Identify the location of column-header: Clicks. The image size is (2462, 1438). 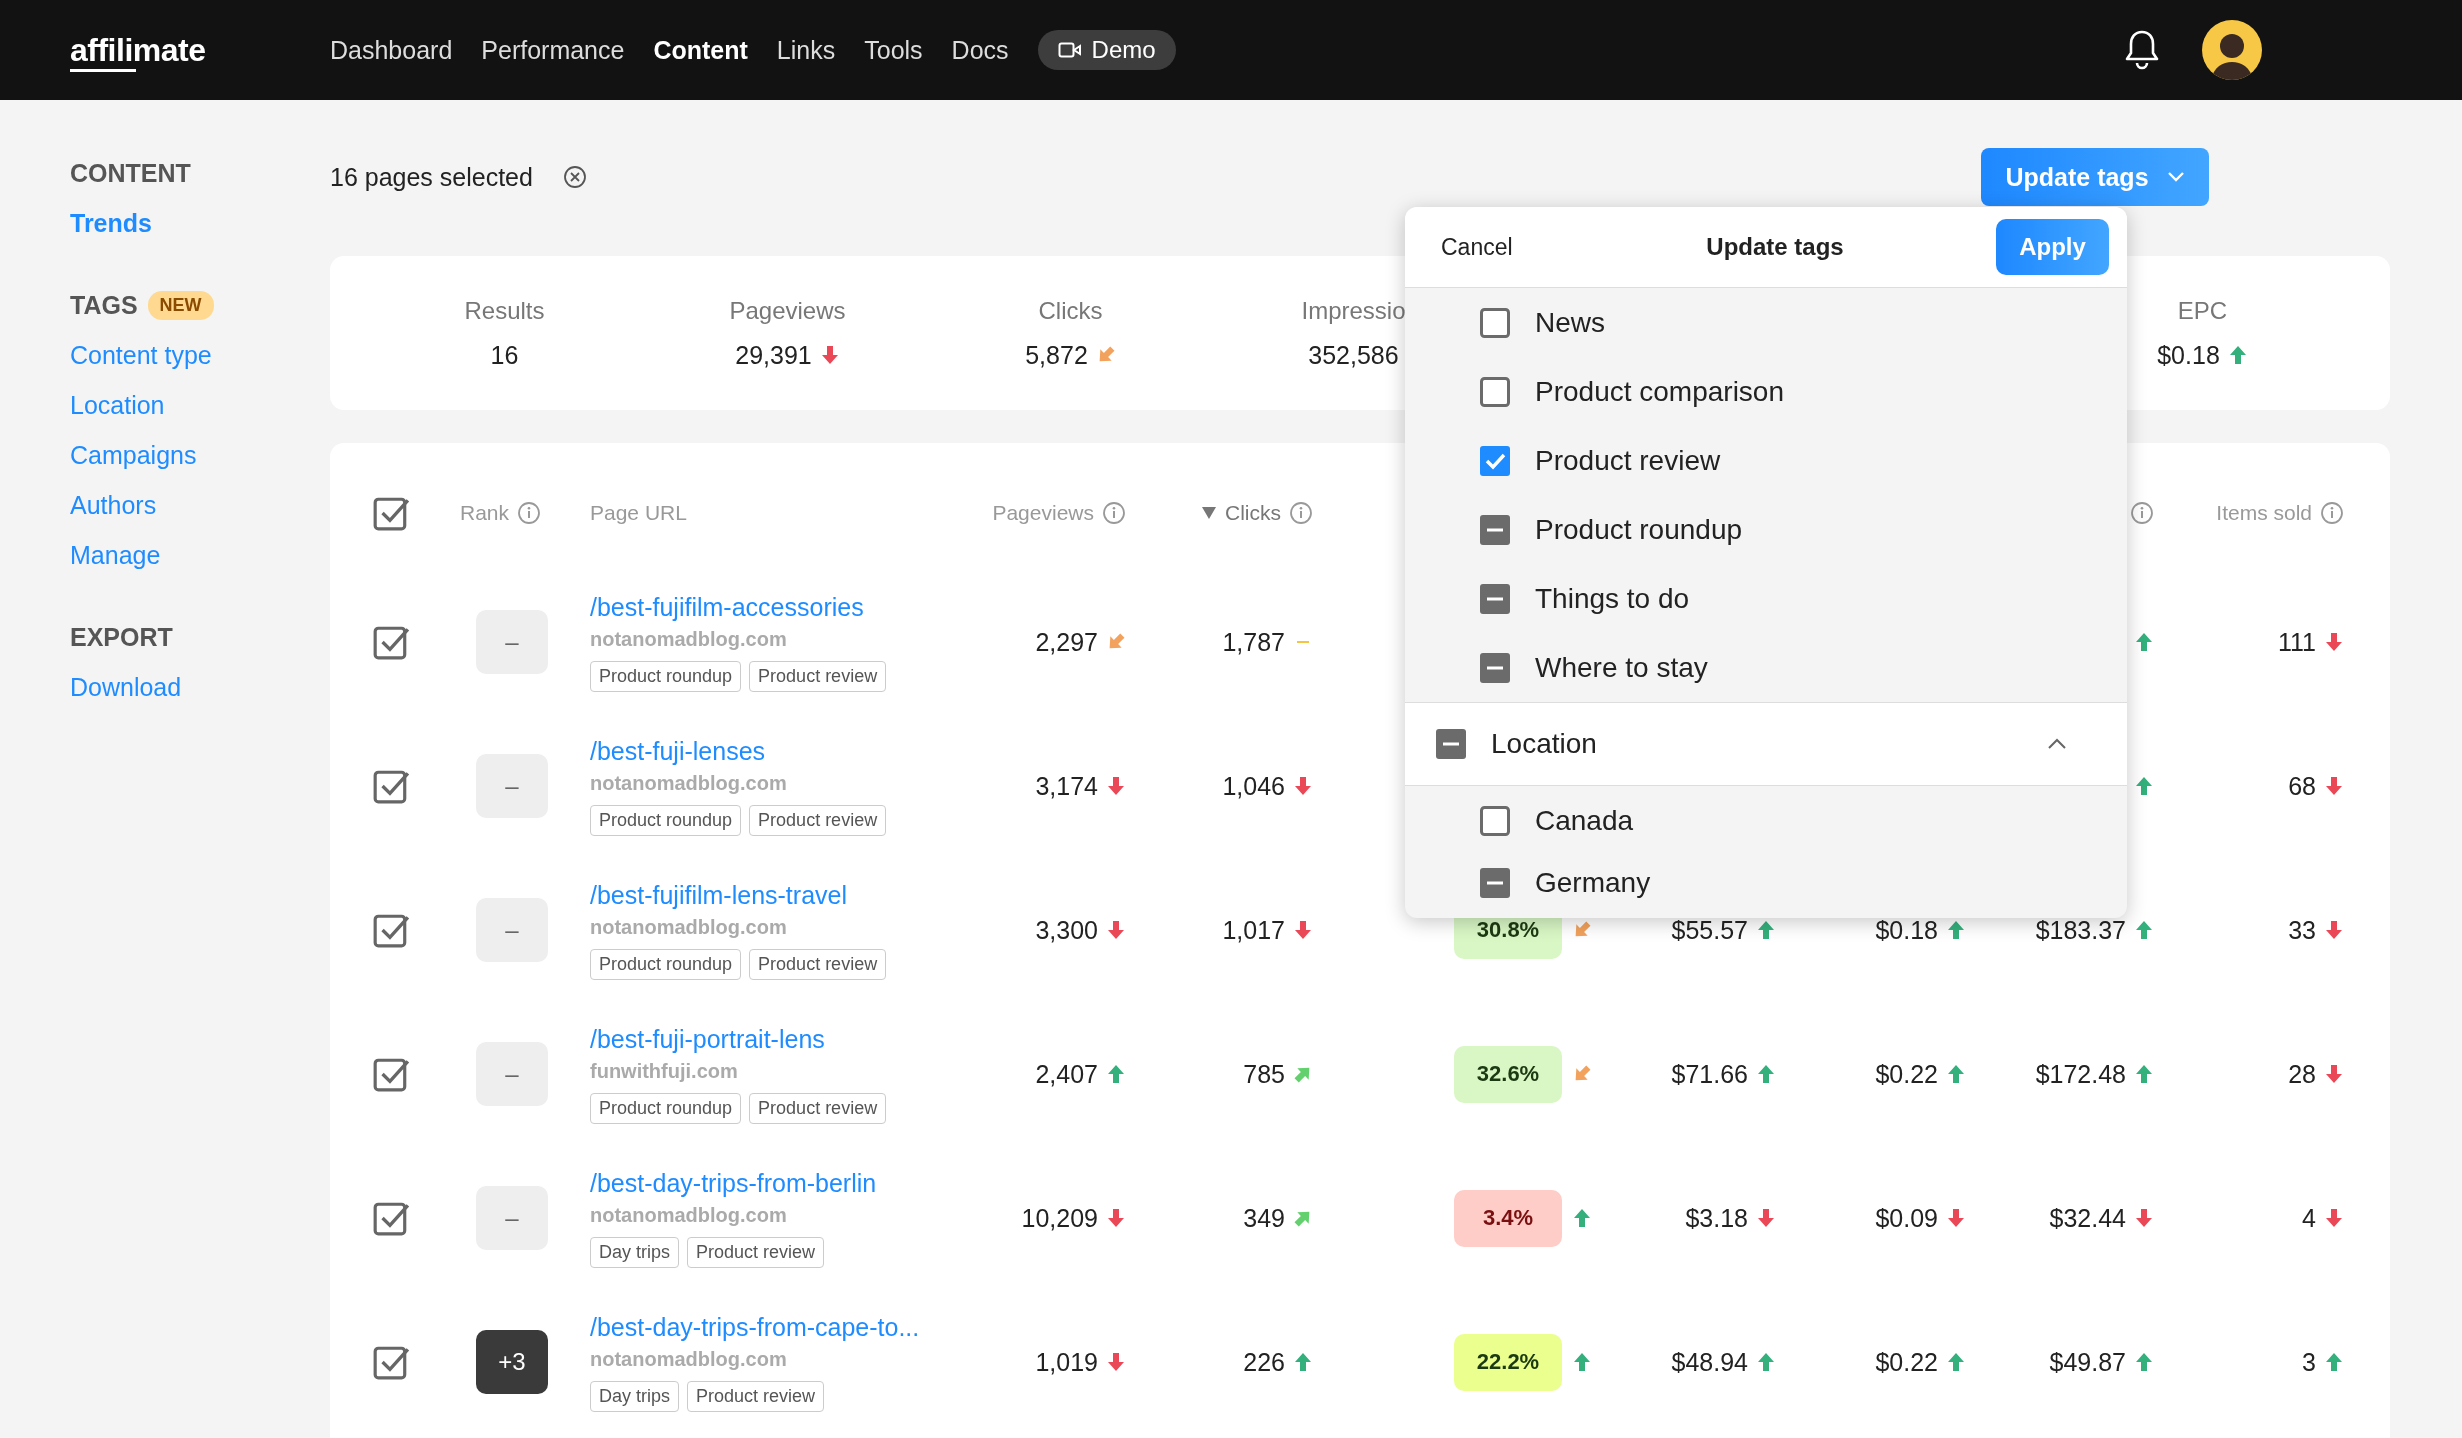
(1253, 513).